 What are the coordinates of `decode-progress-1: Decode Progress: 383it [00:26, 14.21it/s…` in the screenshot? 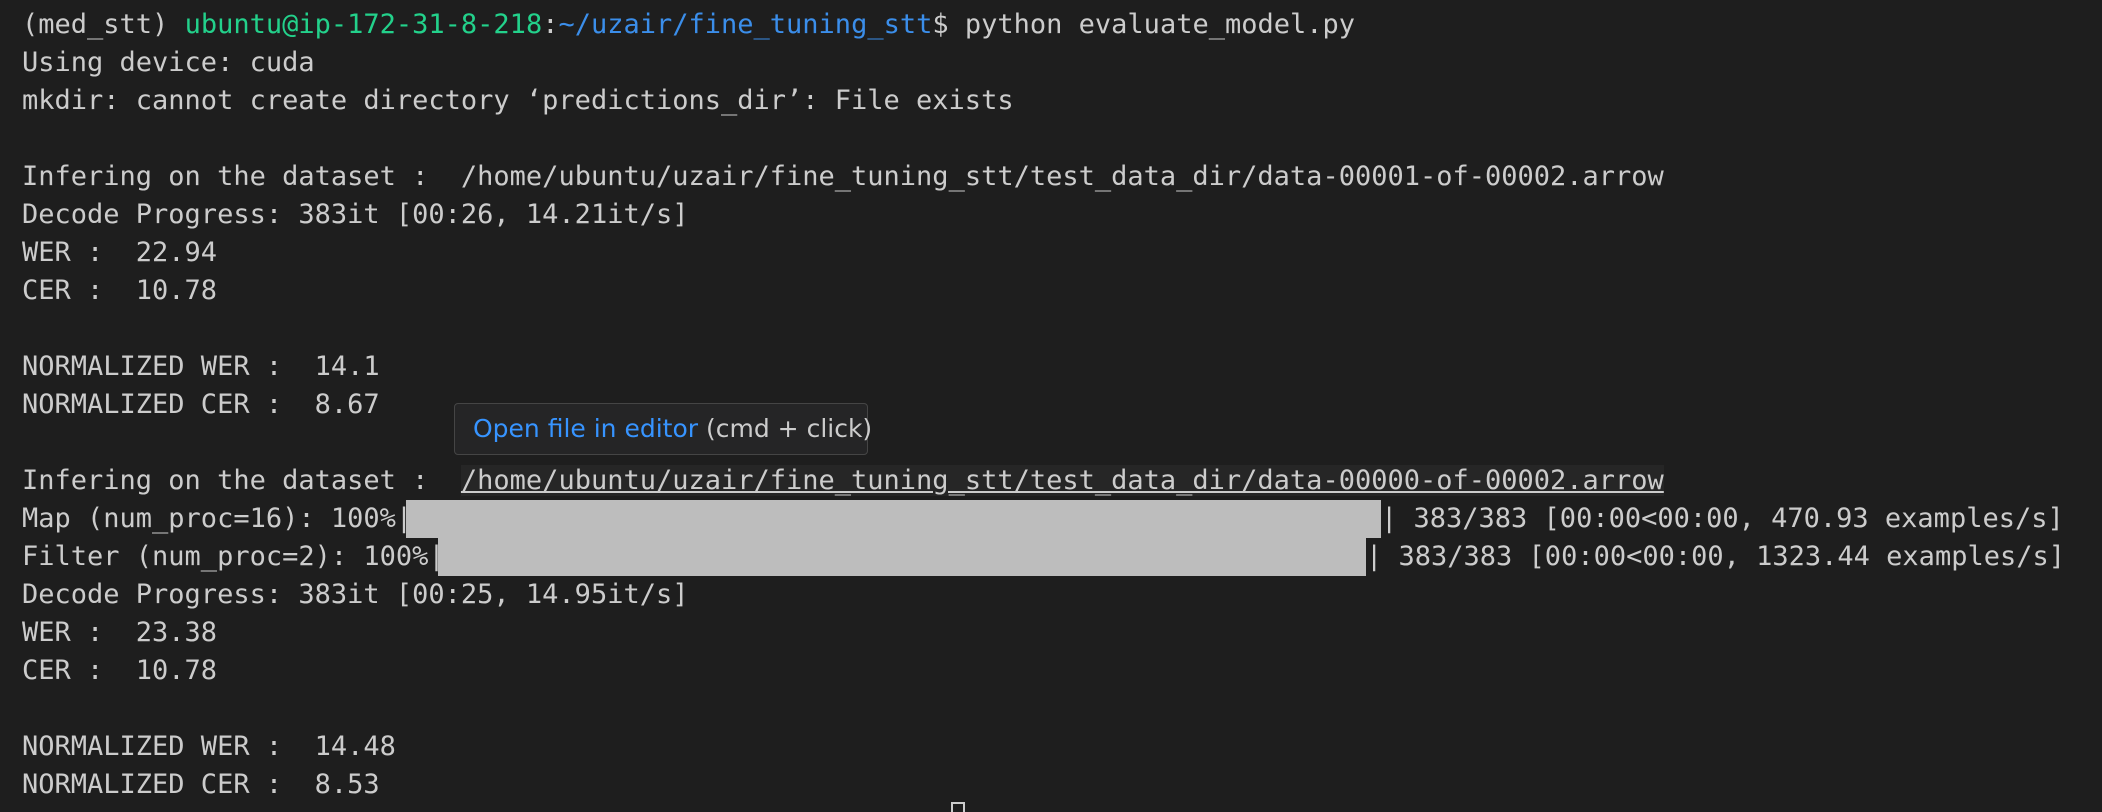 It's located at (355, 214).